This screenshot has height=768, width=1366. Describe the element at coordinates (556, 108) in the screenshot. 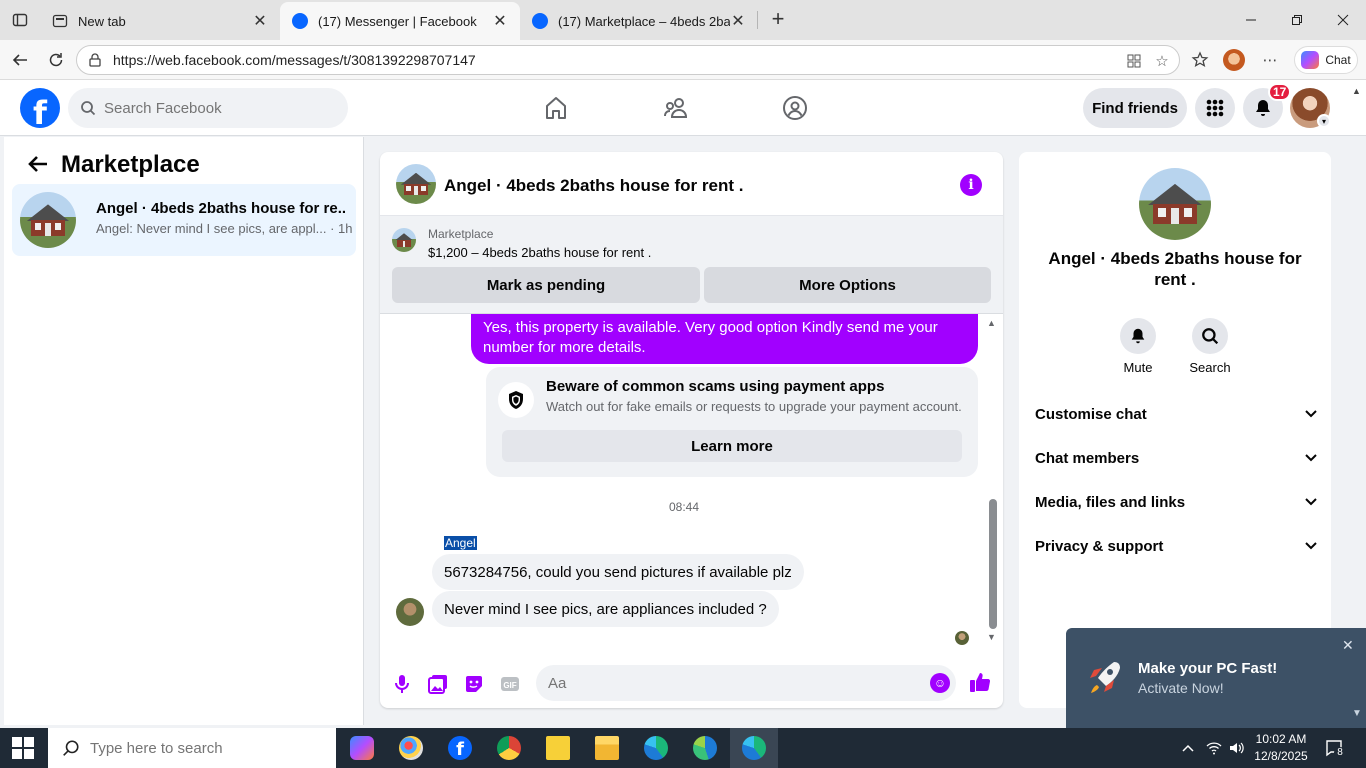

I see `home-icon` at that location.